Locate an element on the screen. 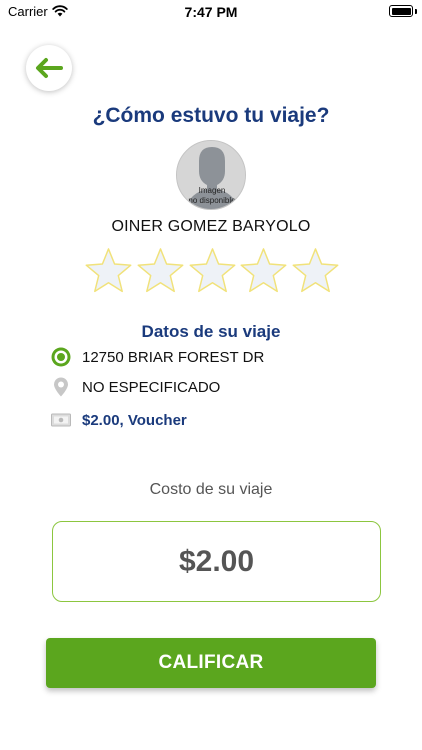 Image resolution: width=422 pixels, height=750 pixels. payment-icon-wrap is located at coordinates (61, 420).